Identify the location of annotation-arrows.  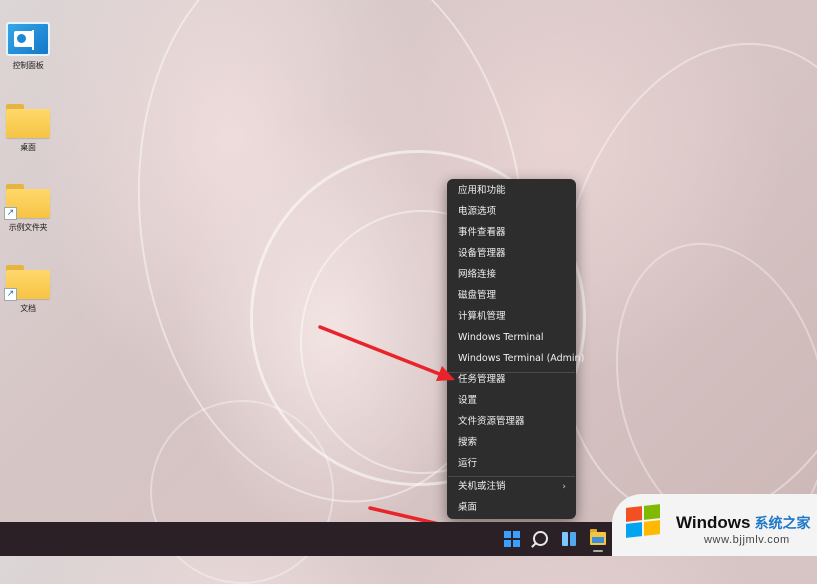
(413, 434).